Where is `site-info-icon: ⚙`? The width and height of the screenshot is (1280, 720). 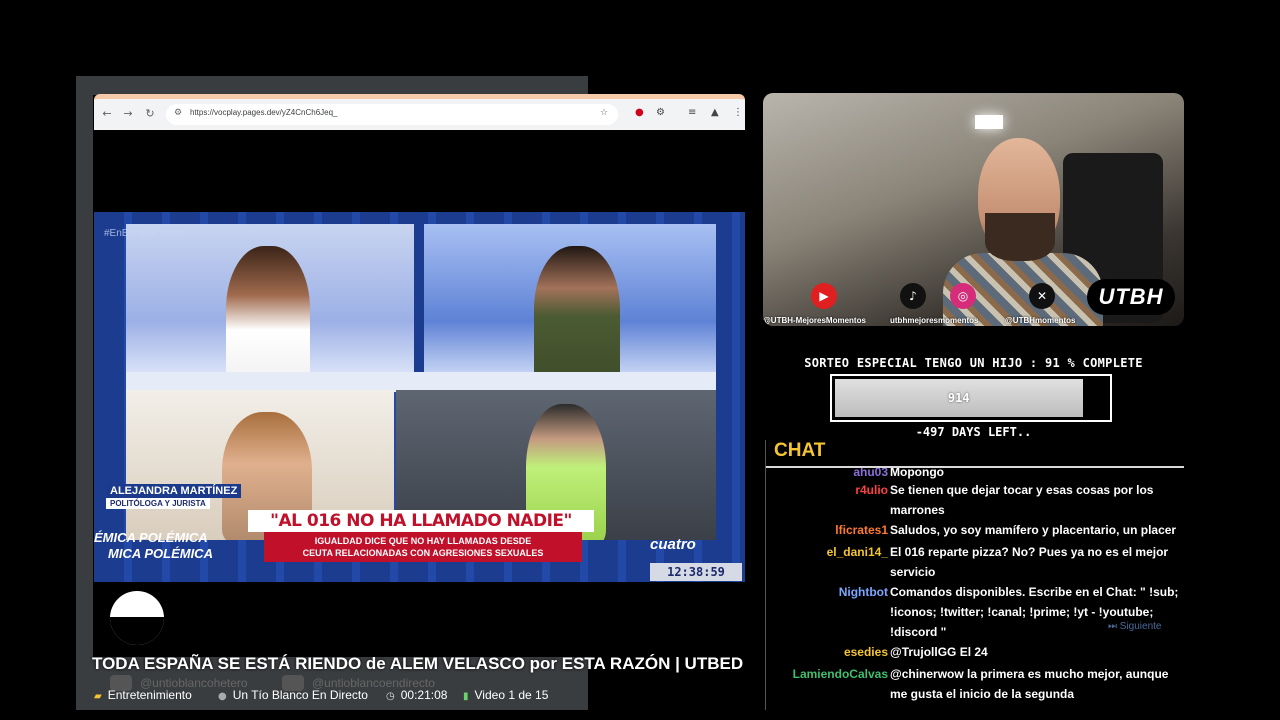 site-info-icon: ⚙ is located at coordinates (178, 113).